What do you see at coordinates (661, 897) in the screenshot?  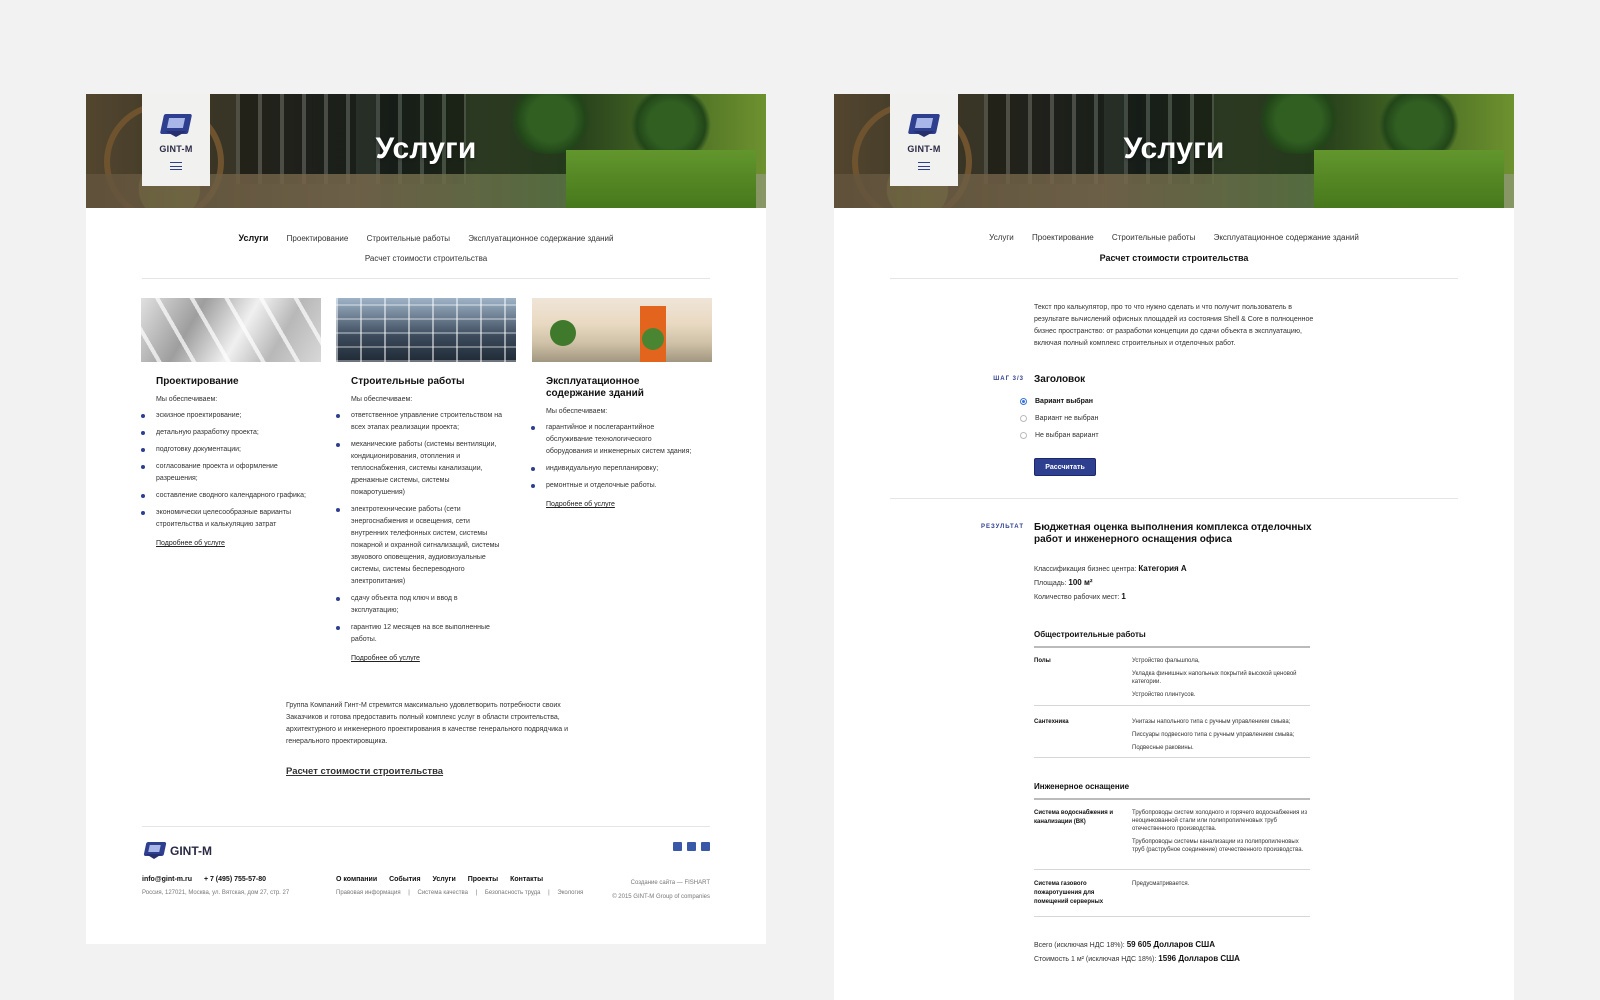 I see `copyright: © 2015 GINT-M Group of companies` at bounding box center [661, 897].